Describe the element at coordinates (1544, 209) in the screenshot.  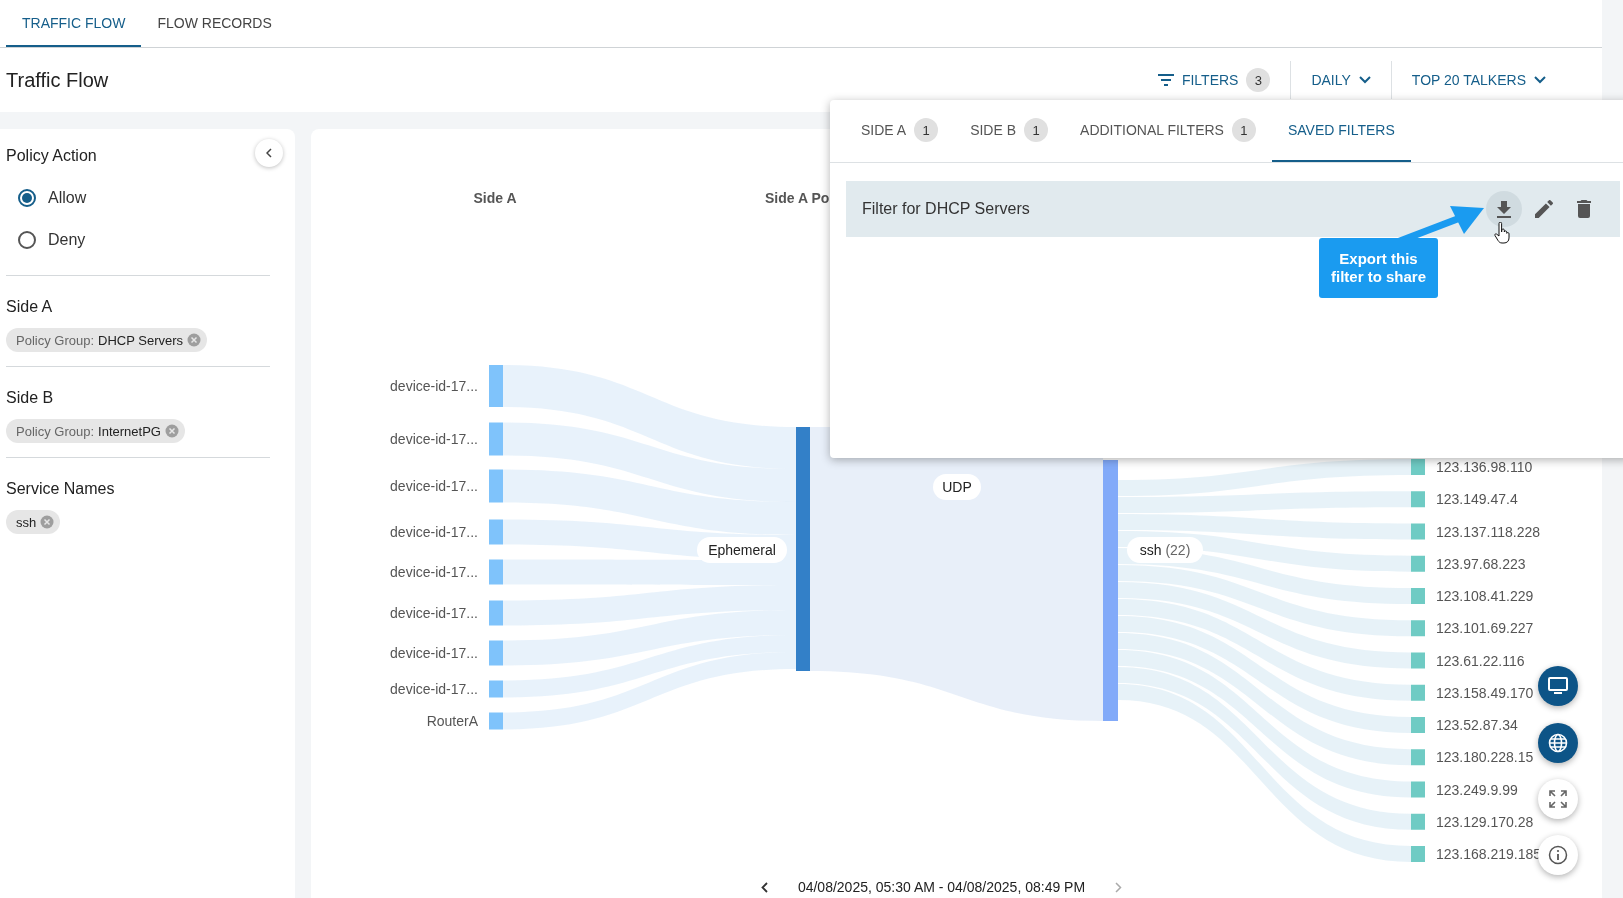
I see `pencil-icon` at that location.